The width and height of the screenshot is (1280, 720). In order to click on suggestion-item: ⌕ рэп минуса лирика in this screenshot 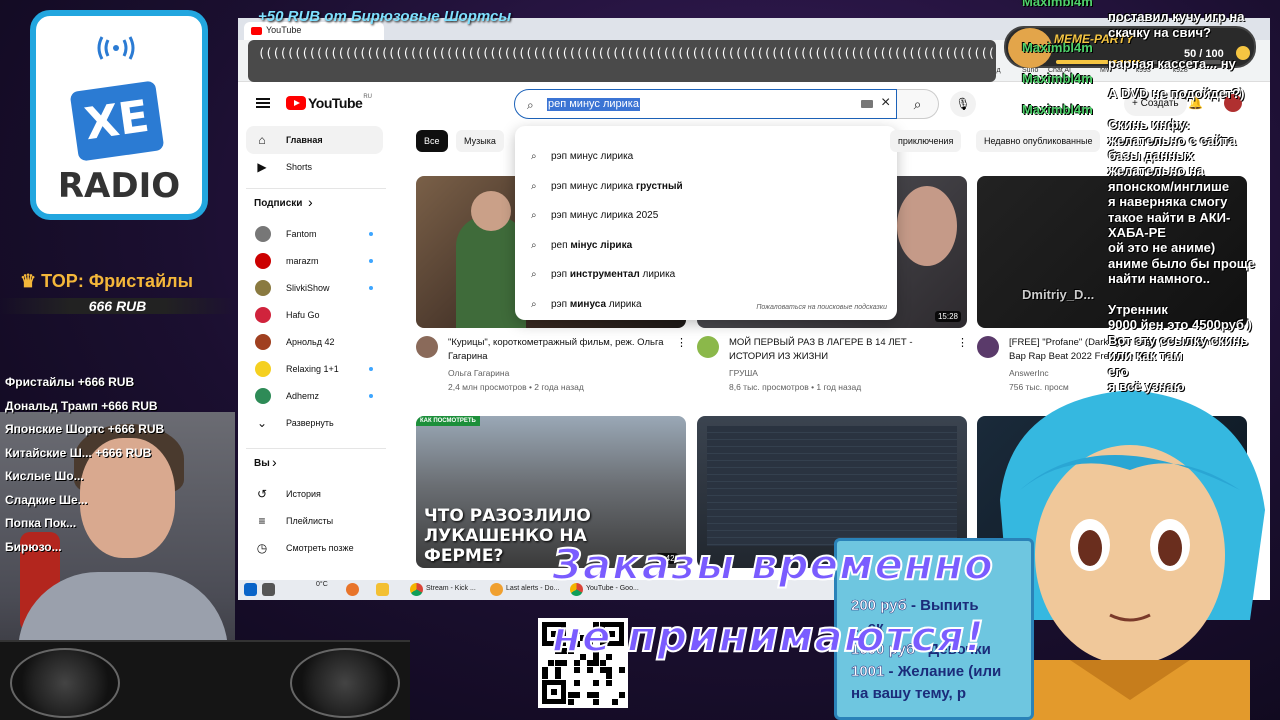, I will do `click(586, 304)`.